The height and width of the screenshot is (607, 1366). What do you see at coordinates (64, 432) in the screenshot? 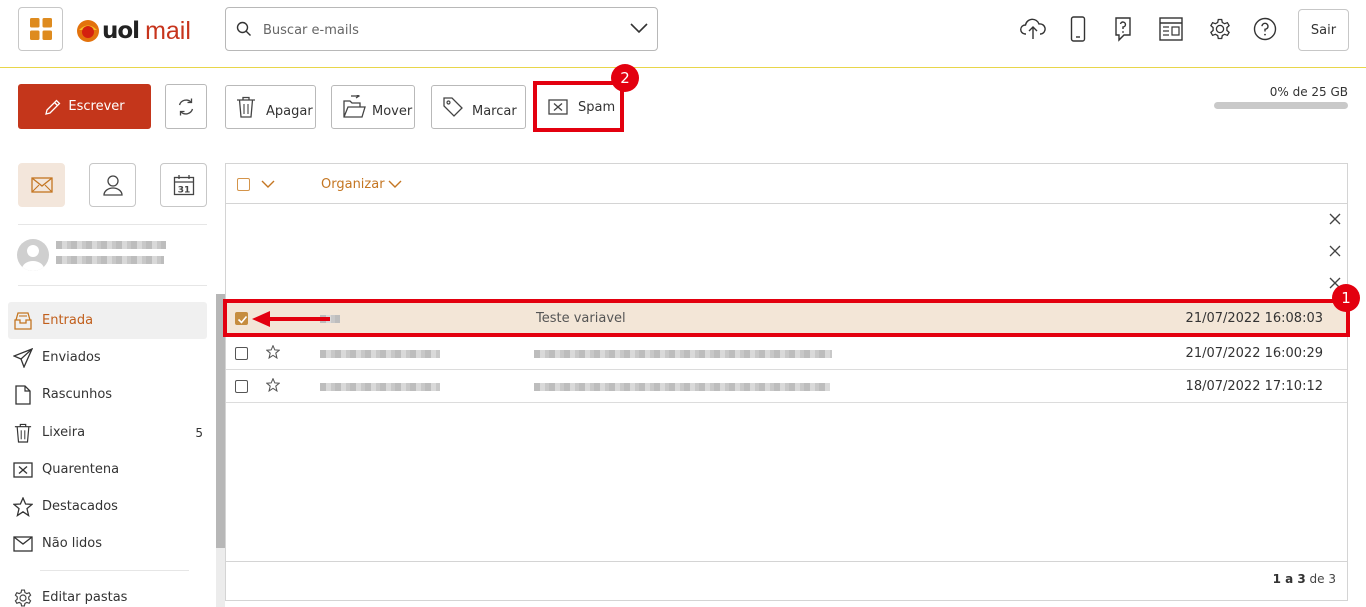
I see `sidebar-item-label: Lixeira` at bounding box center [64, 432].